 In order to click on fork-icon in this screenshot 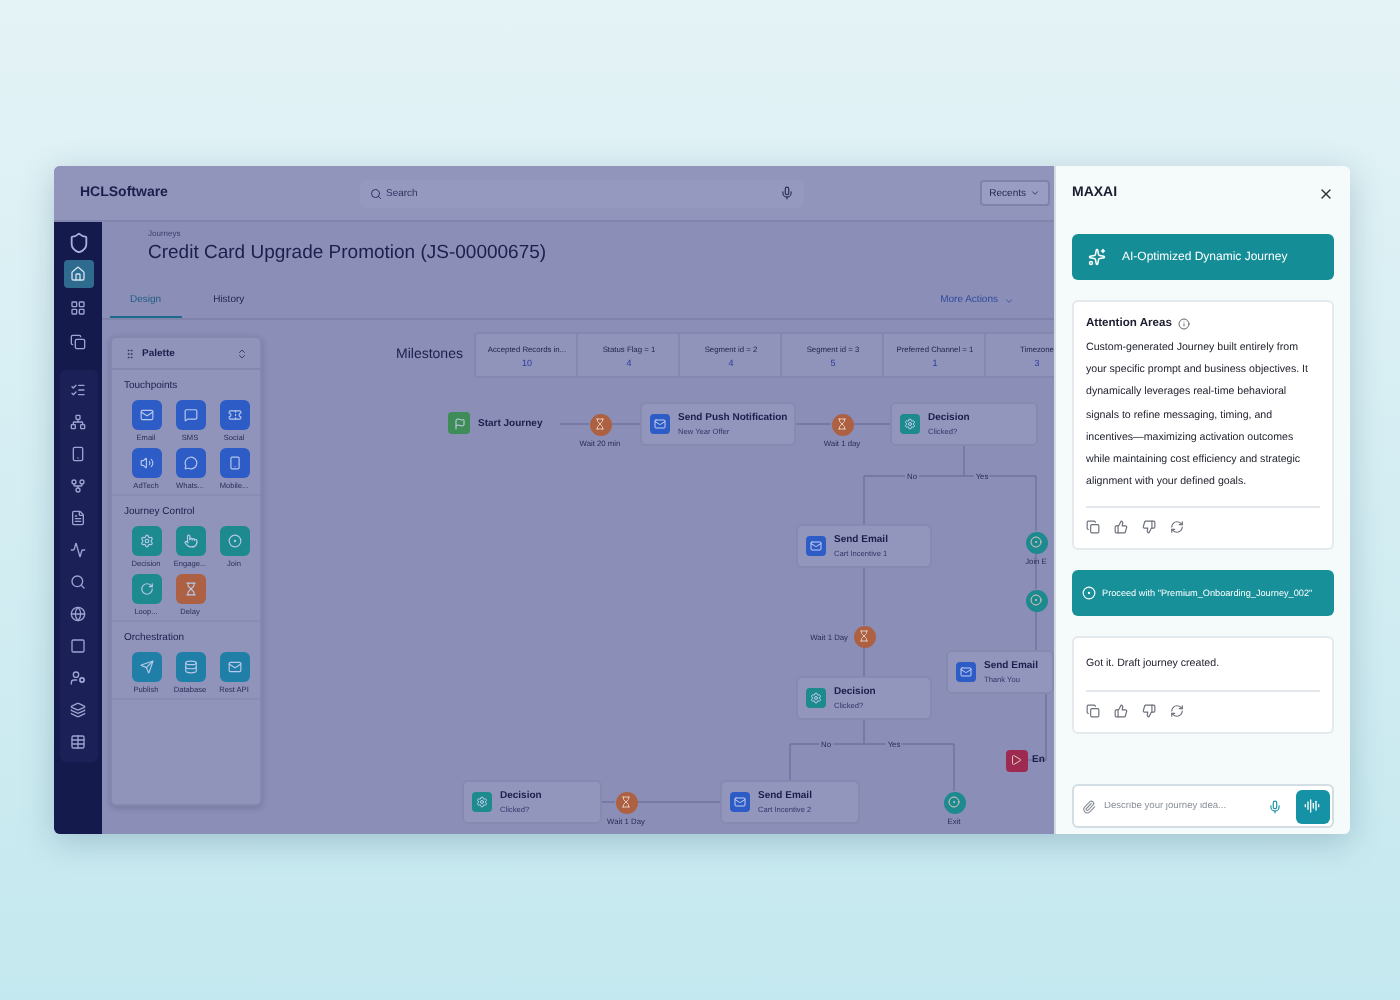, I will do `click(78, 486)`.